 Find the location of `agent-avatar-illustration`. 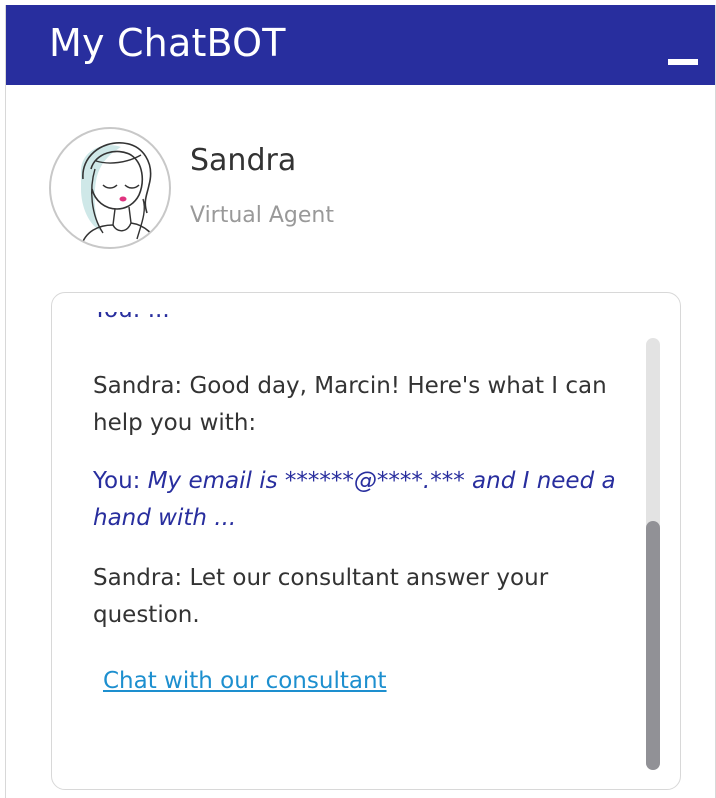

agent-avatar-illustration is located at coordinates (120, 194).